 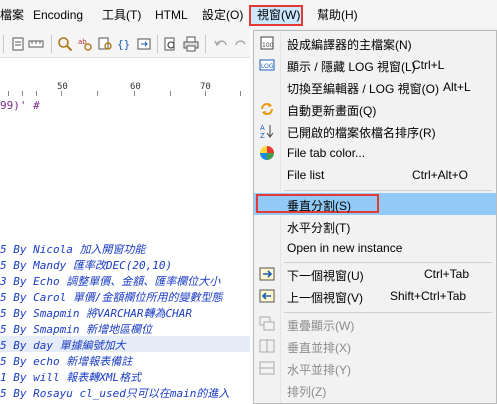 I want to click on menu-item-split-horizontal: 水平分割(T), so click(x=375, y=226).